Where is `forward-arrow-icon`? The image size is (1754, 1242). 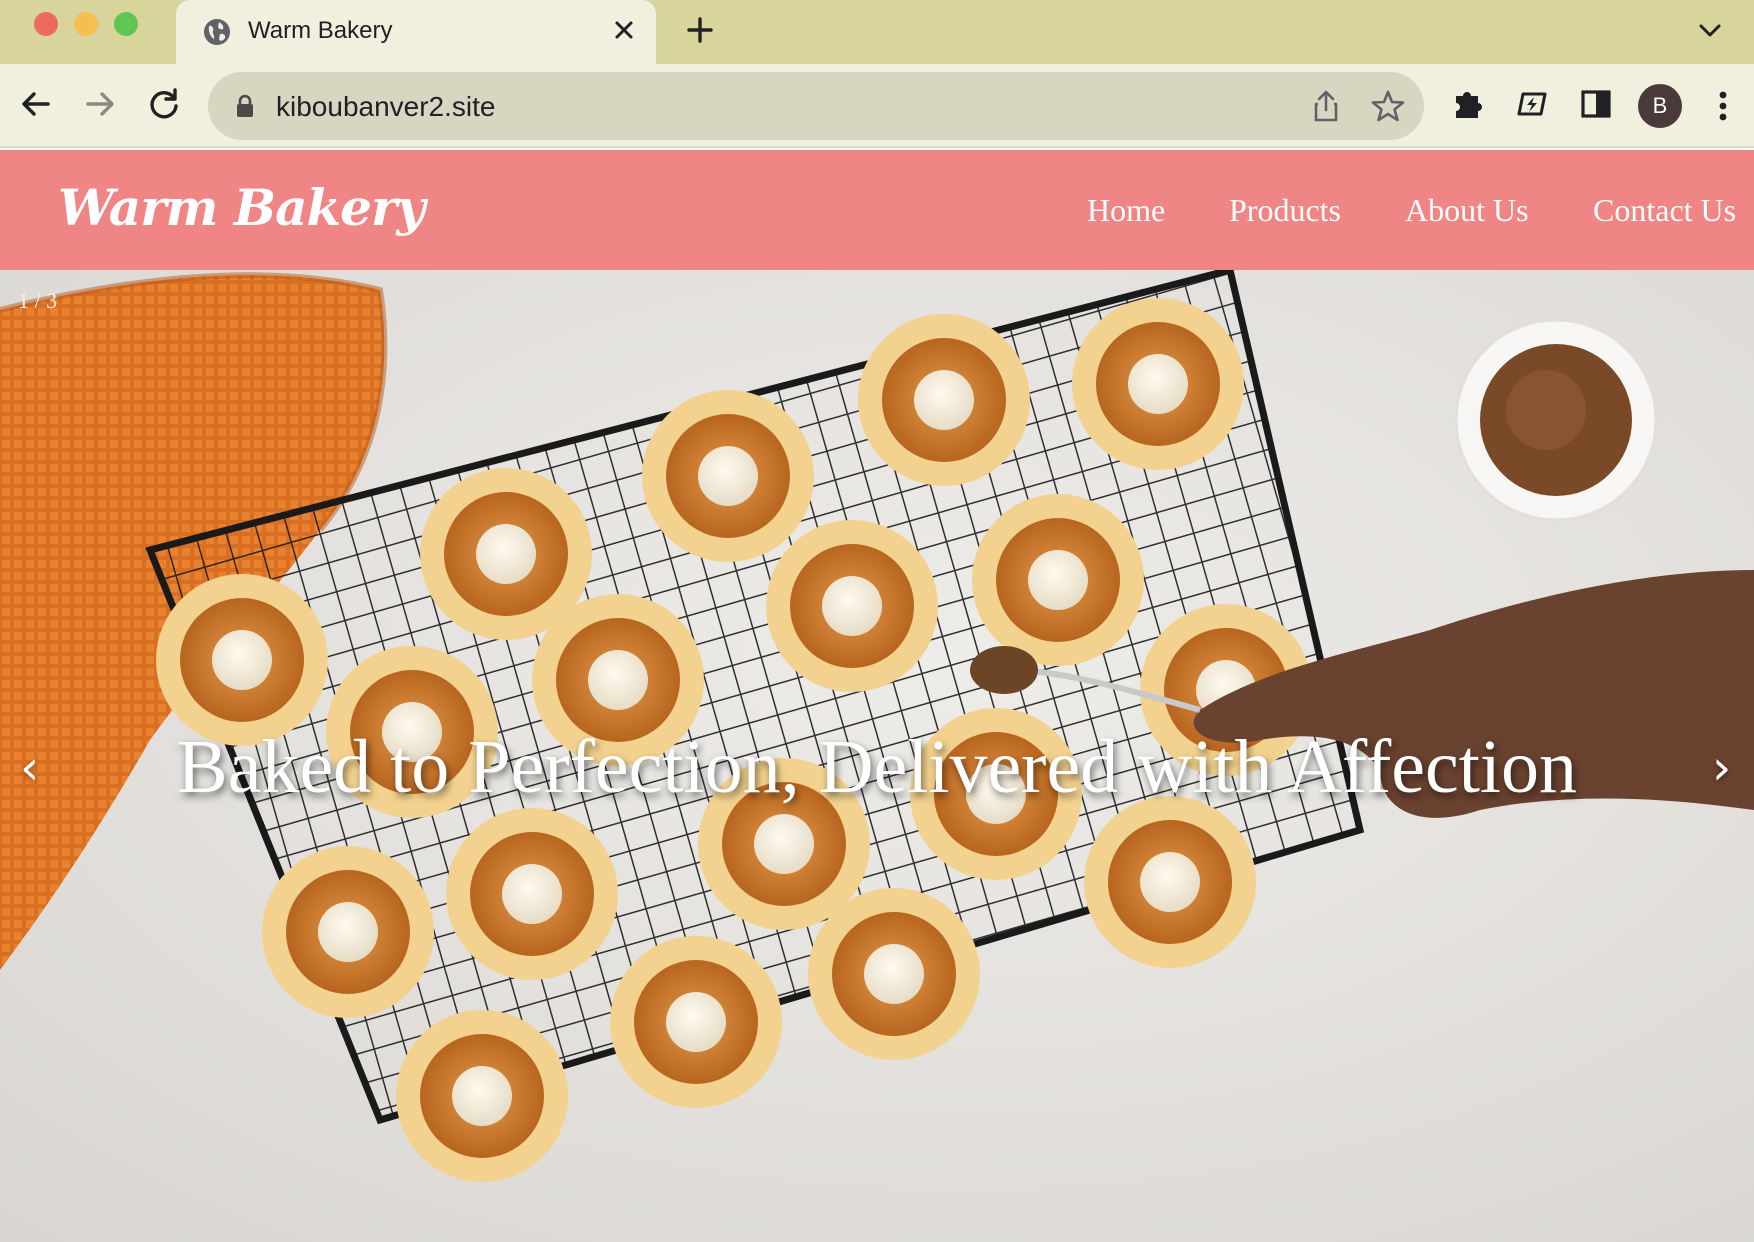
forward-arrow-icon is located at coordinates (100, 104).